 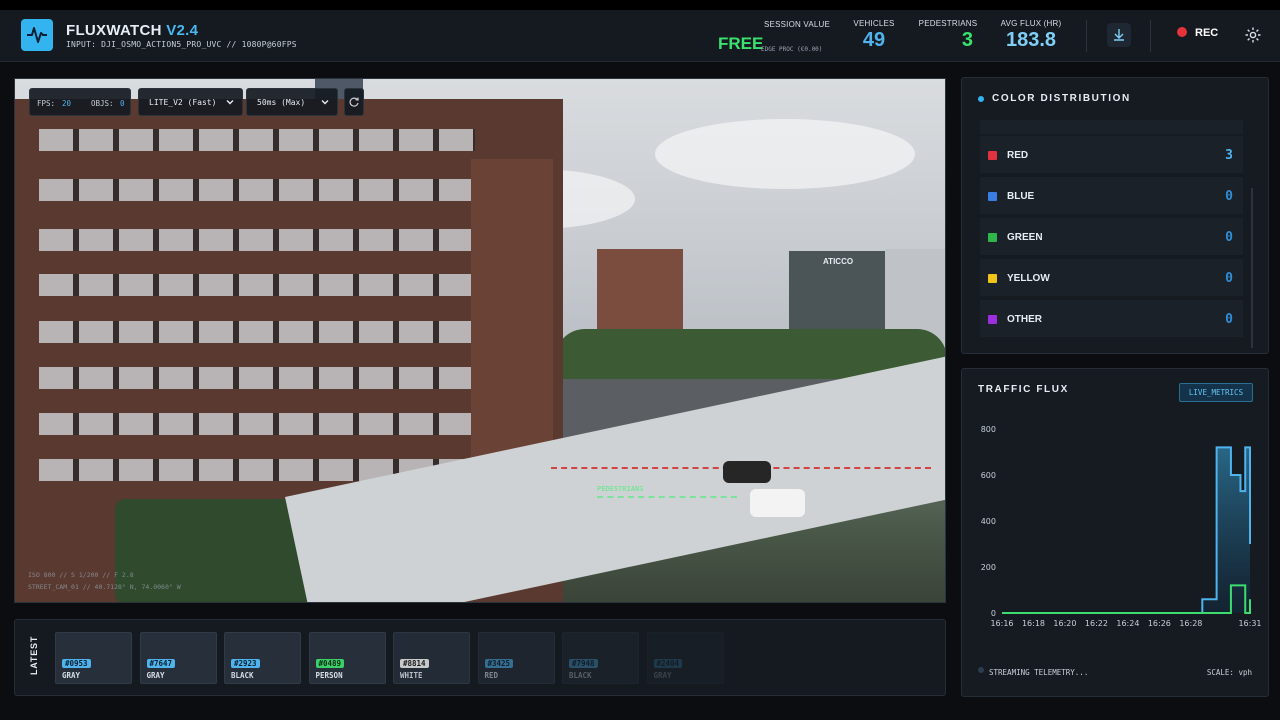 I want to click on gear-icon, so click(x=1253, y=35).